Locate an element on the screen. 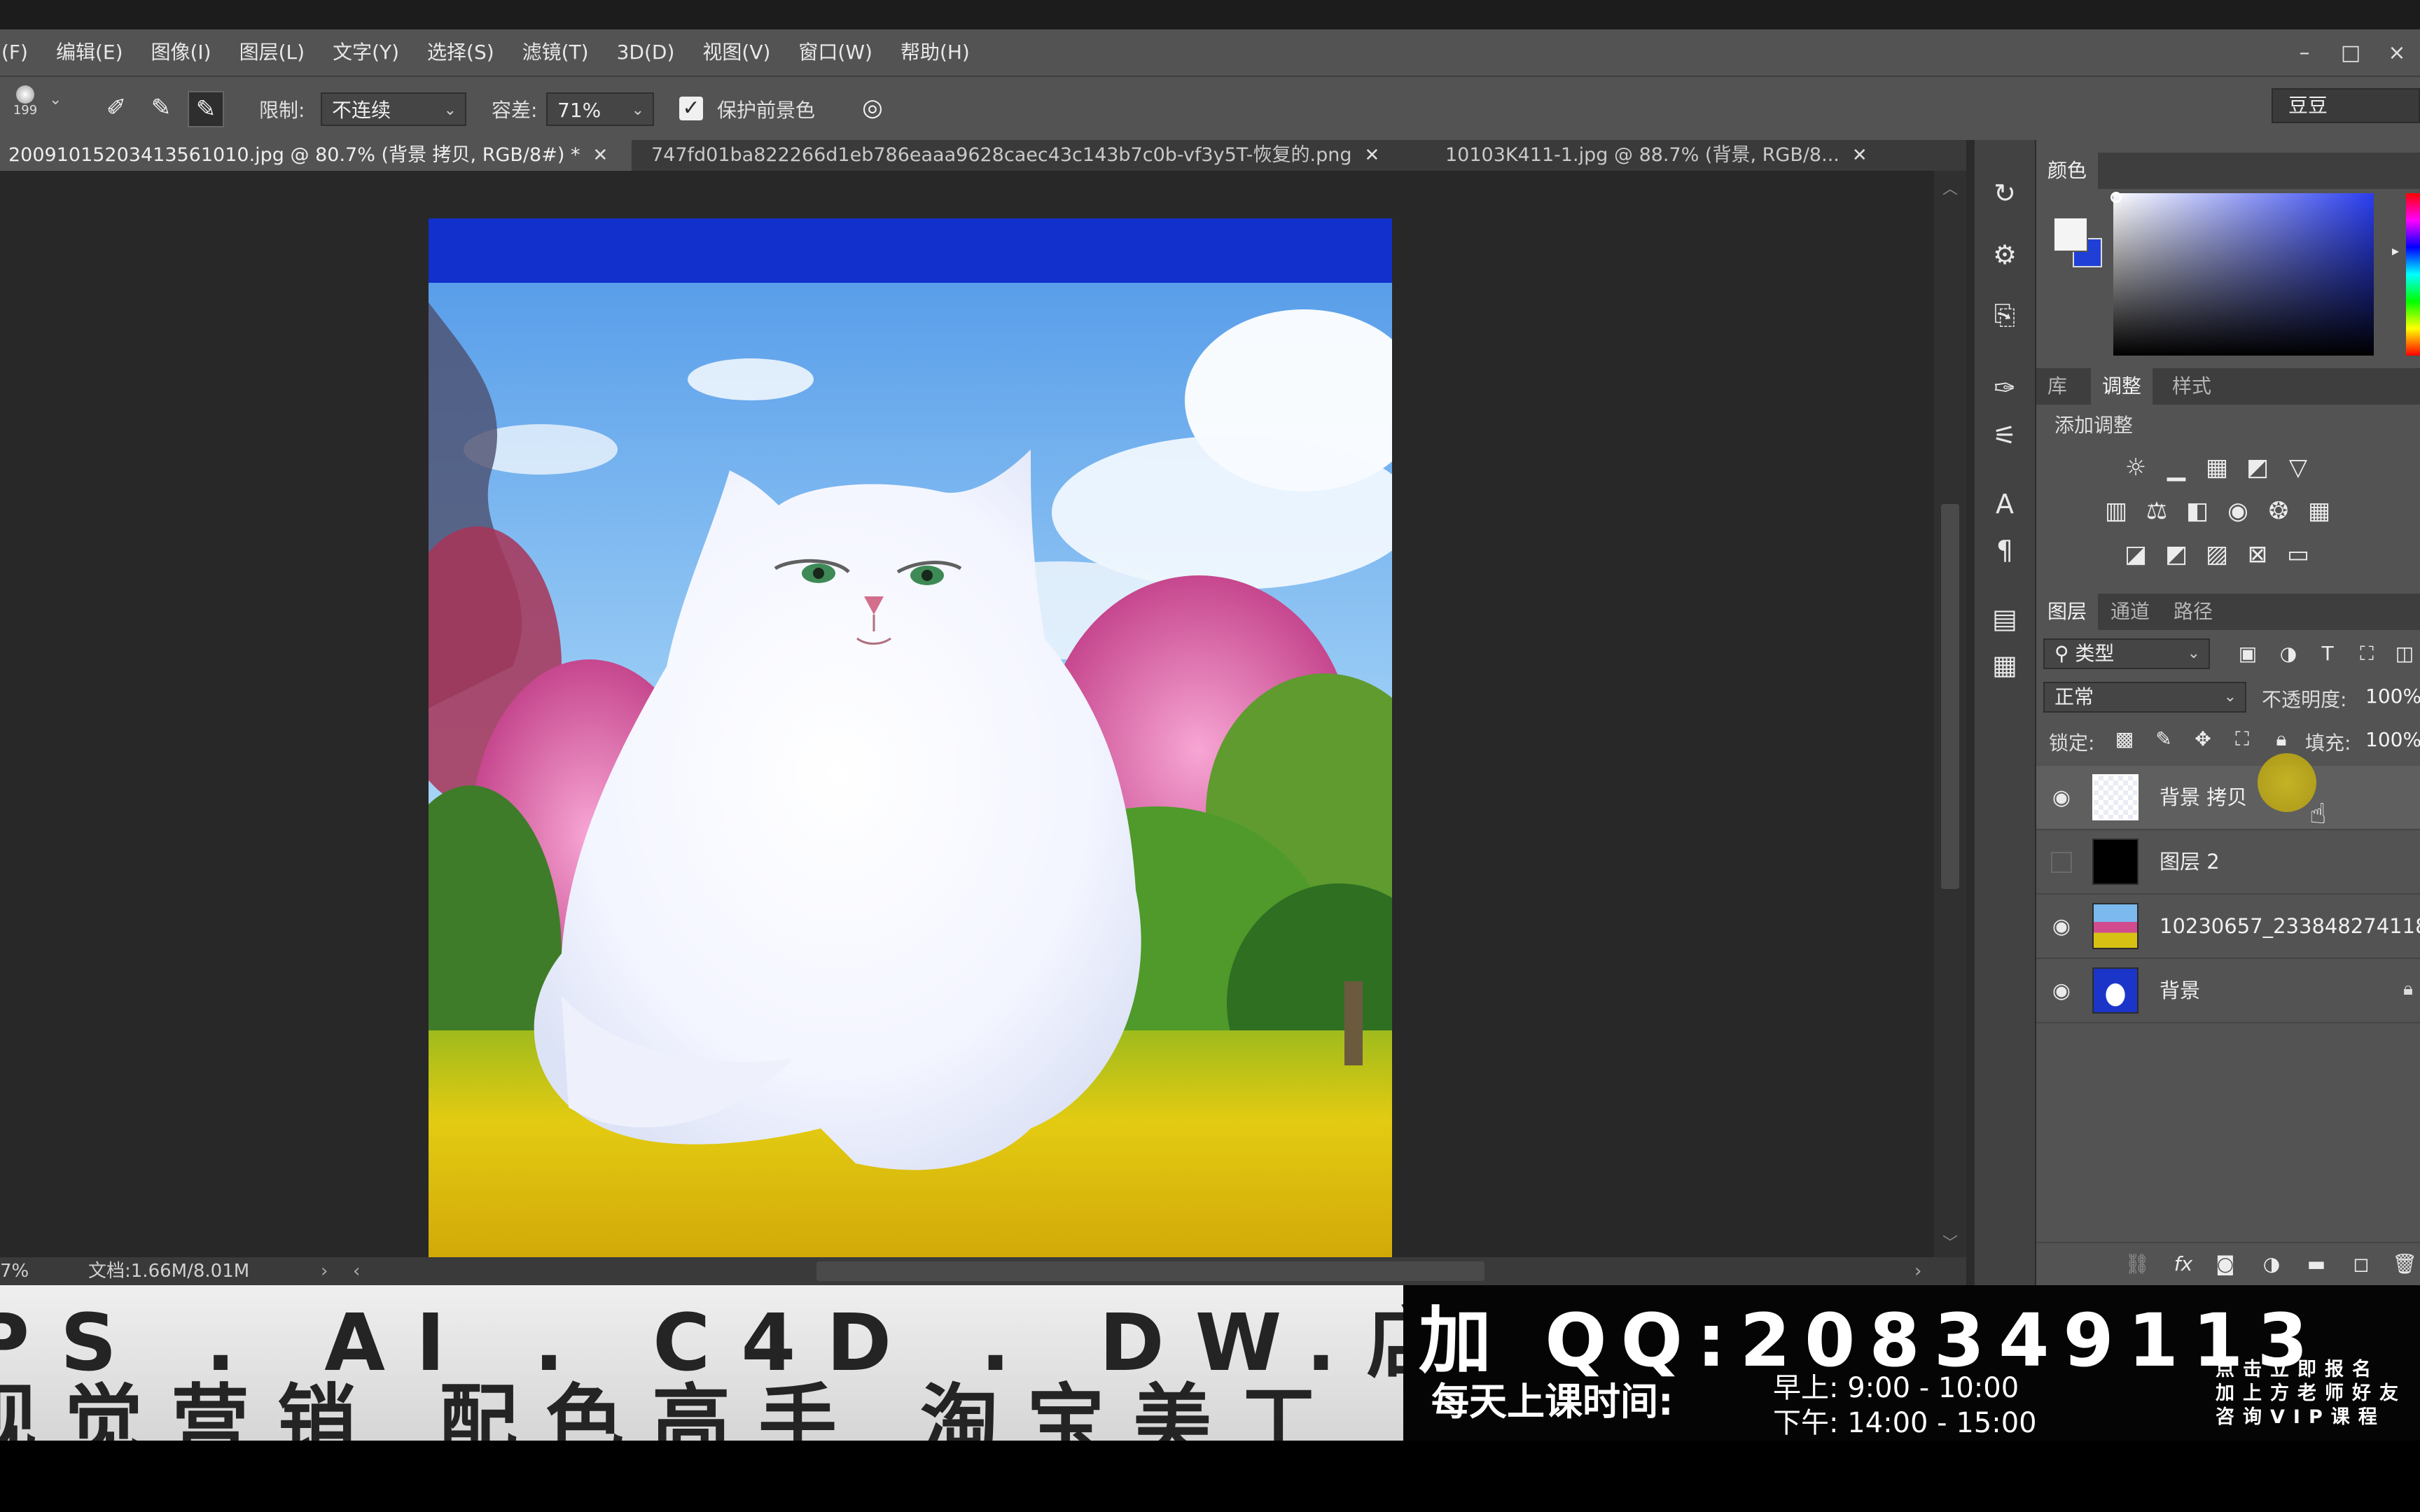  color-balance-icon: ⚖ is located at coordinates (2157, 511).